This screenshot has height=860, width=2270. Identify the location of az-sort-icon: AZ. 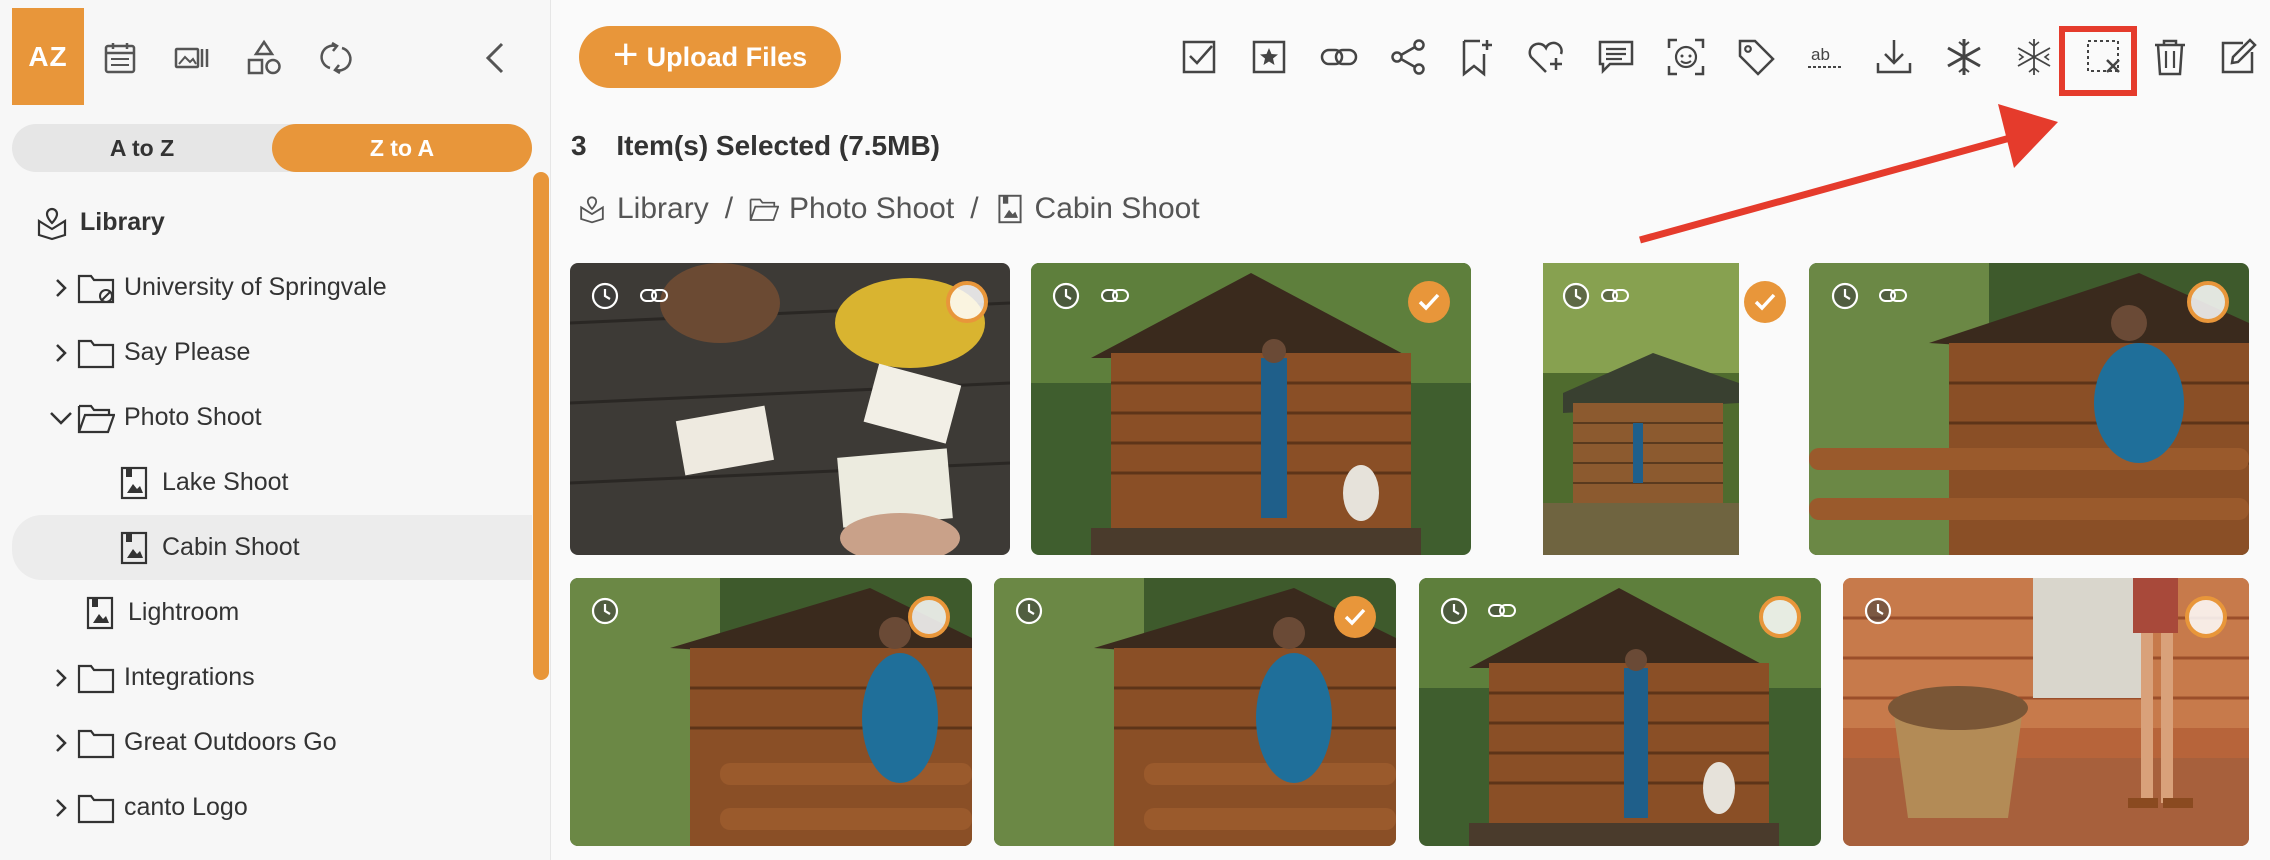
(48, 56).